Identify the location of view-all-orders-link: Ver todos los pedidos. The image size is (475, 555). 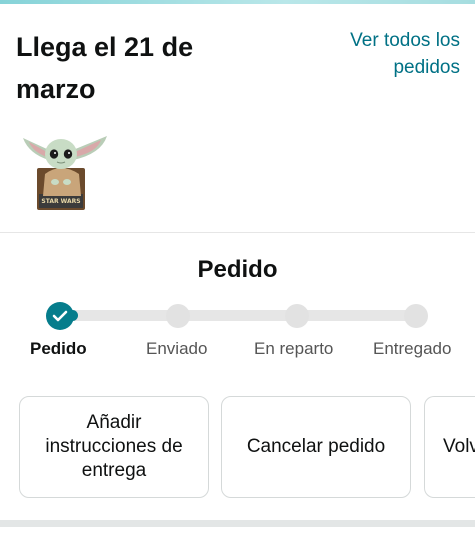
(385, 54).